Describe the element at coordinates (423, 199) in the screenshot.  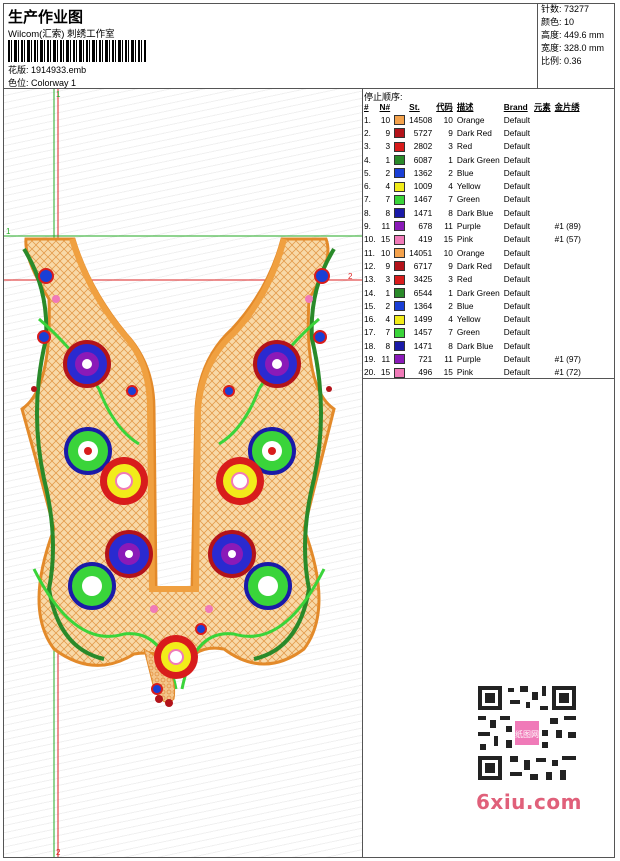
I see `cell-stitches: 1467` at that location.